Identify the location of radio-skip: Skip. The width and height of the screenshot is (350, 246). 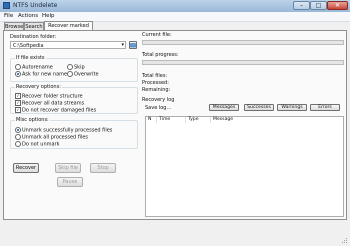
(76, 67).